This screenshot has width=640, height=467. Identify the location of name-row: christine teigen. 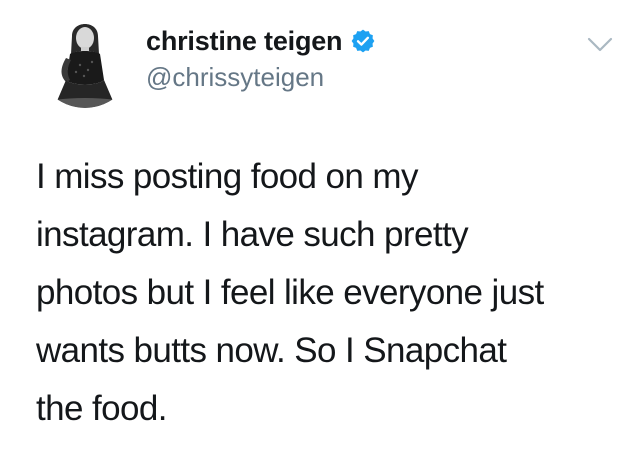
(261, 41).